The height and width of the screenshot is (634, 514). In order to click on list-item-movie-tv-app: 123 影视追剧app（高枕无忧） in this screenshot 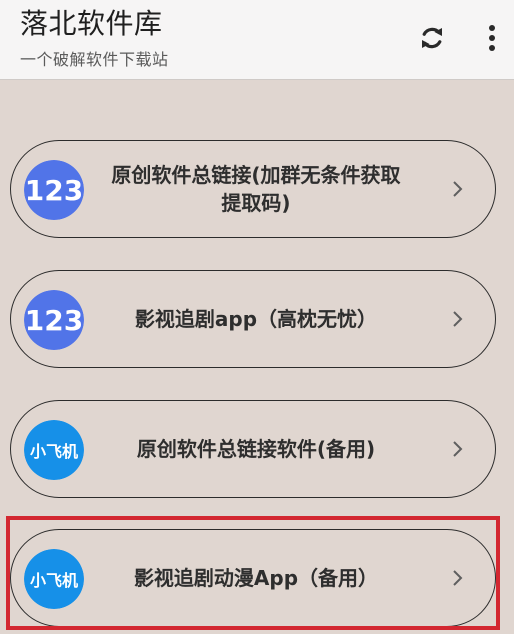, I will do `click(253, 319)`.